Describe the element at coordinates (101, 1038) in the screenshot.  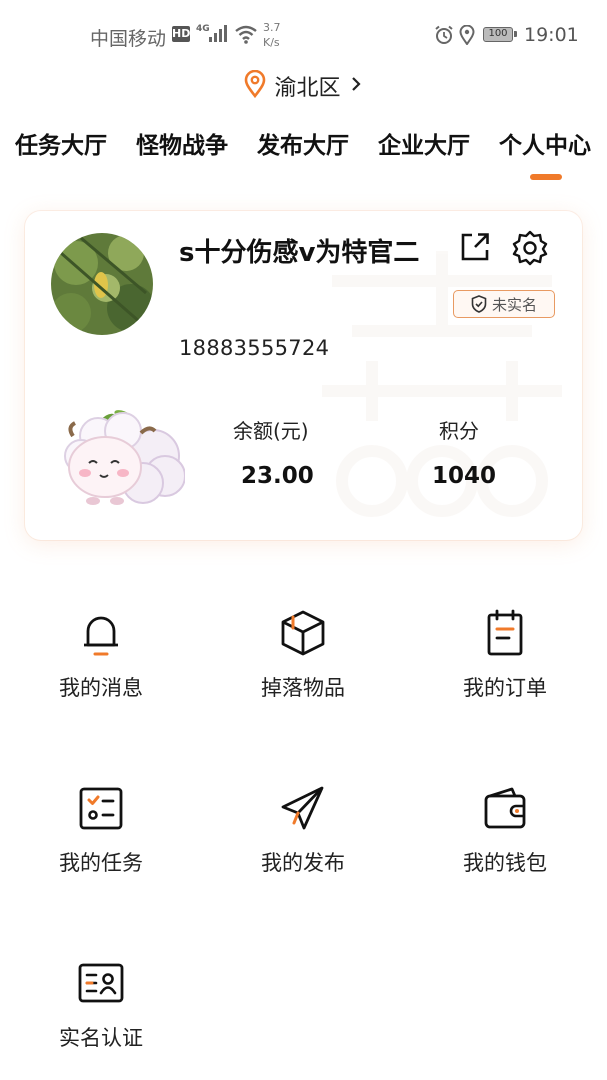
I see `menu-label: 实名认证` at that location.